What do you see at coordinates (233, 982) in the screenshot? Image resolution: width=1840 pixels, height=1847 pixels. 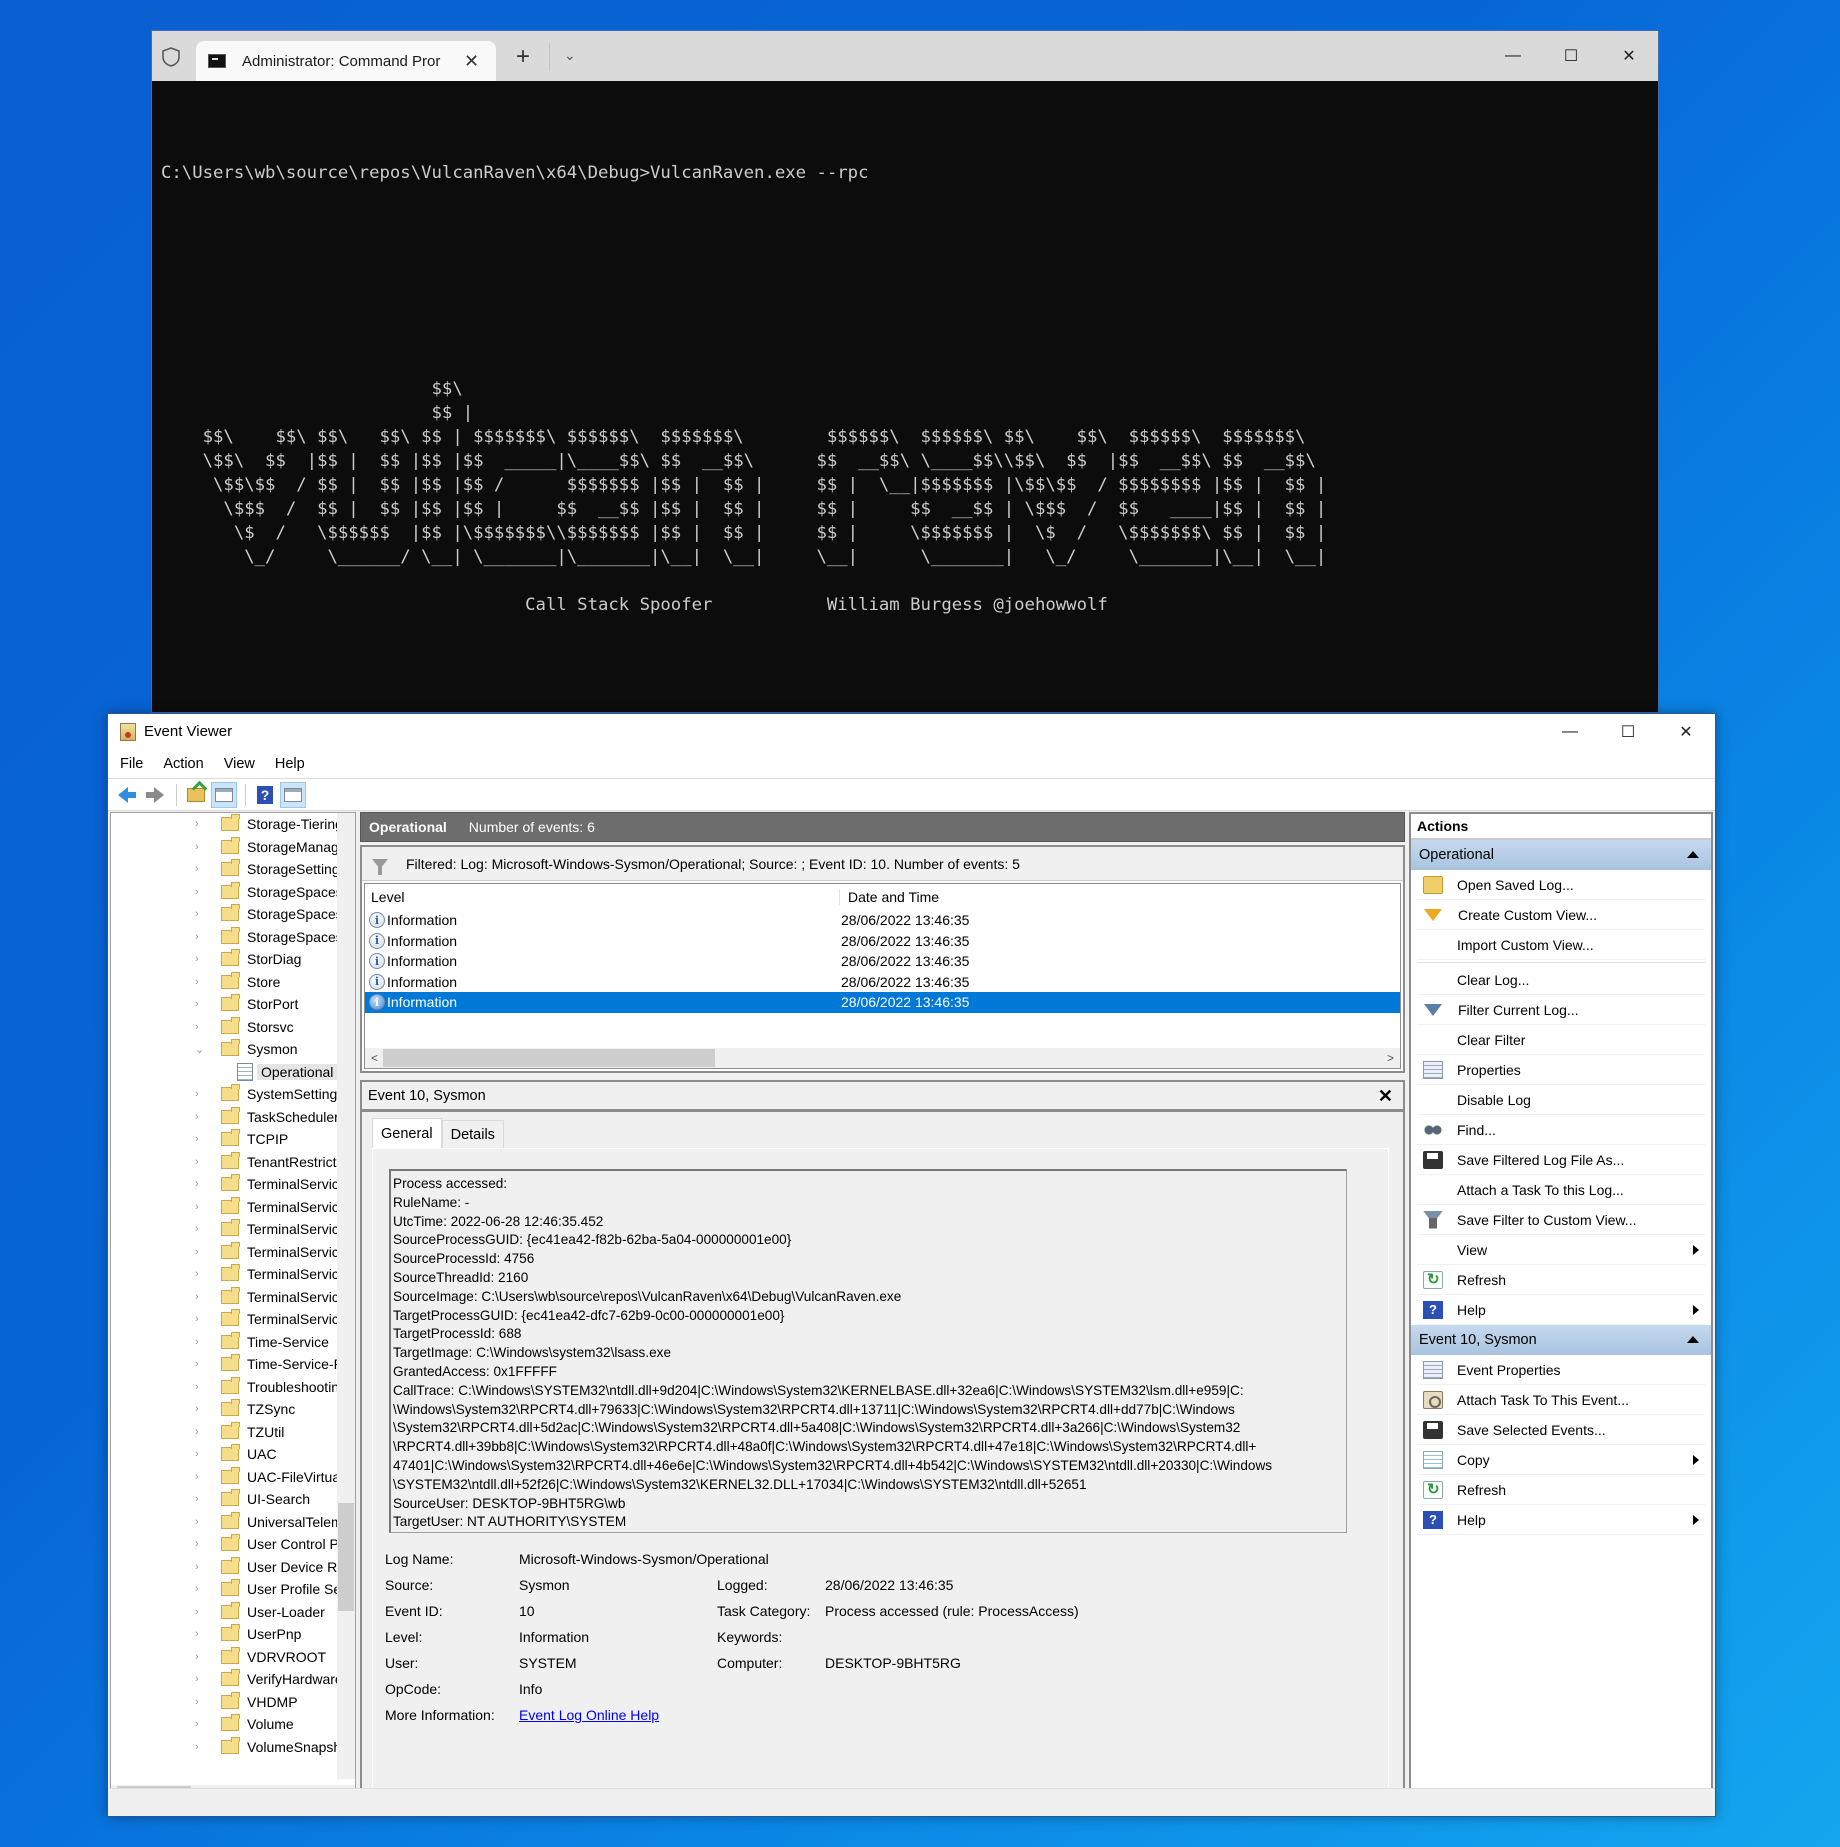 I see `tree-item: › Store` at bounding box center [233, 982].